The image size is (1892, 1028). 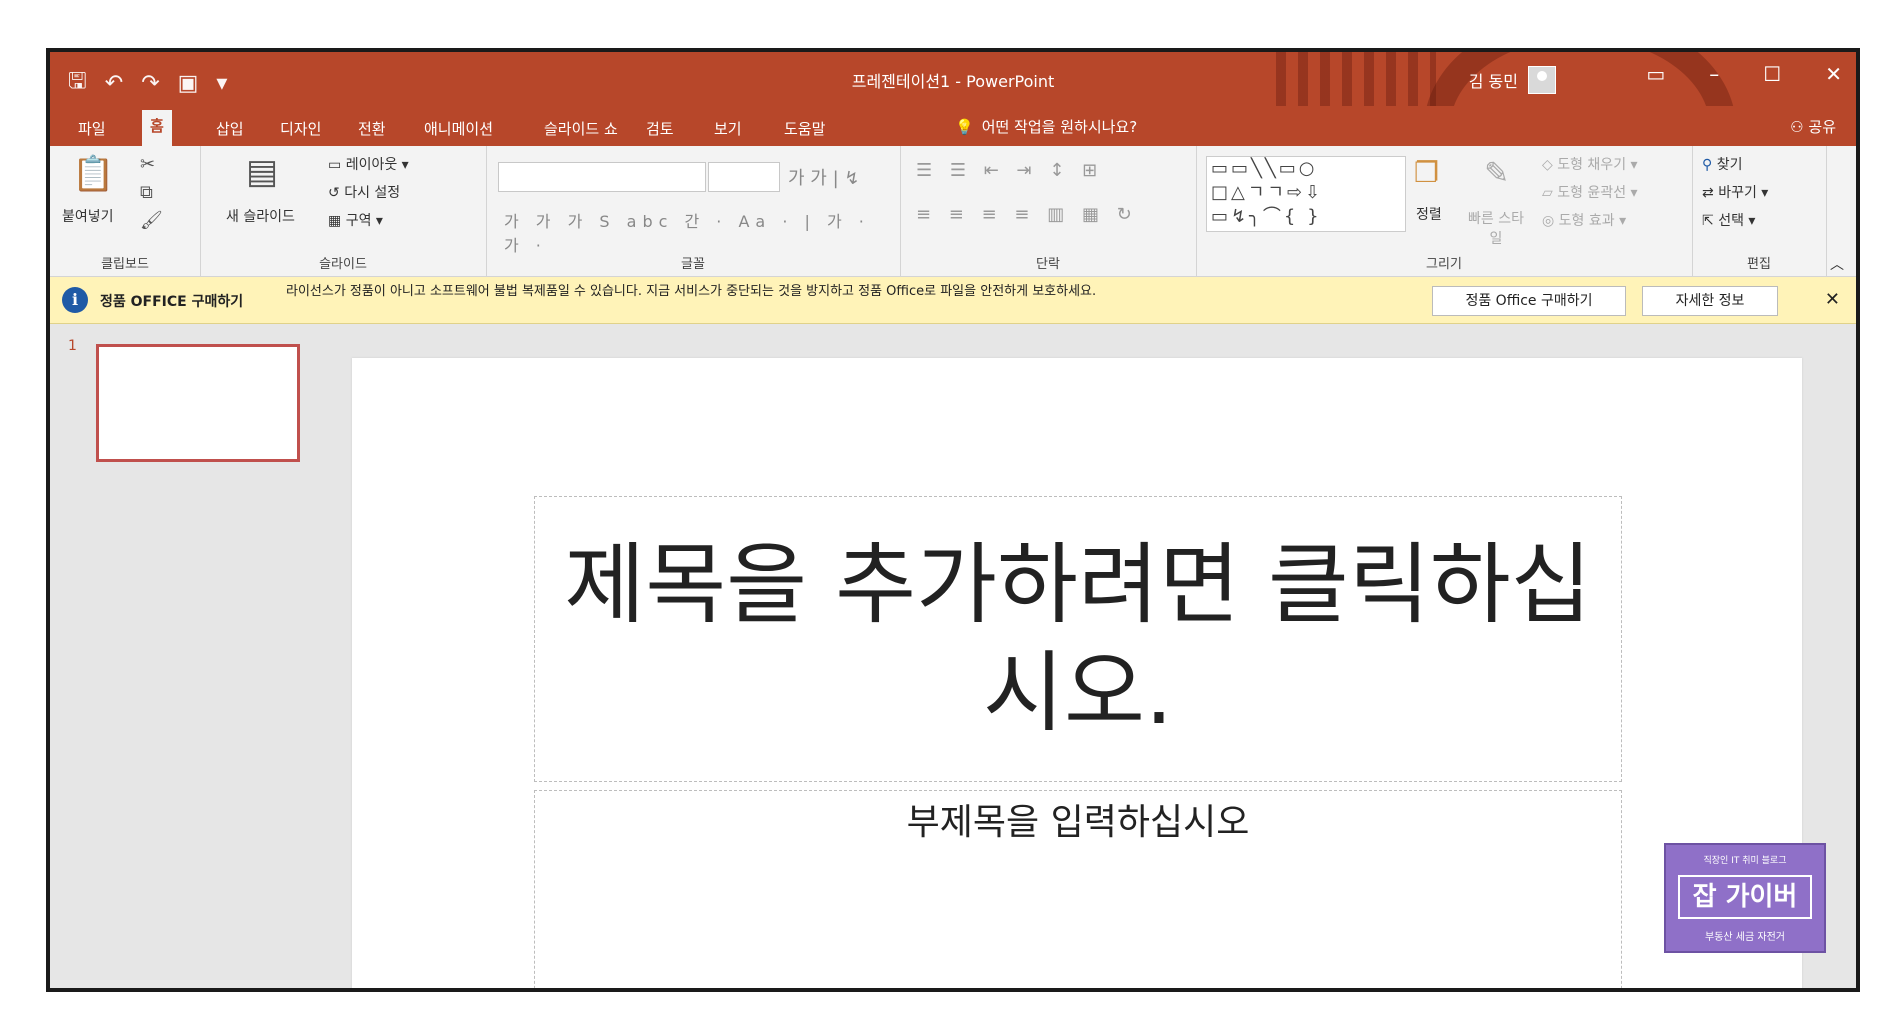 What do you see at coordinates (230, 128) in the screenshot?
I see `tab-insert: 삽입` at bounding box center [230, 128].